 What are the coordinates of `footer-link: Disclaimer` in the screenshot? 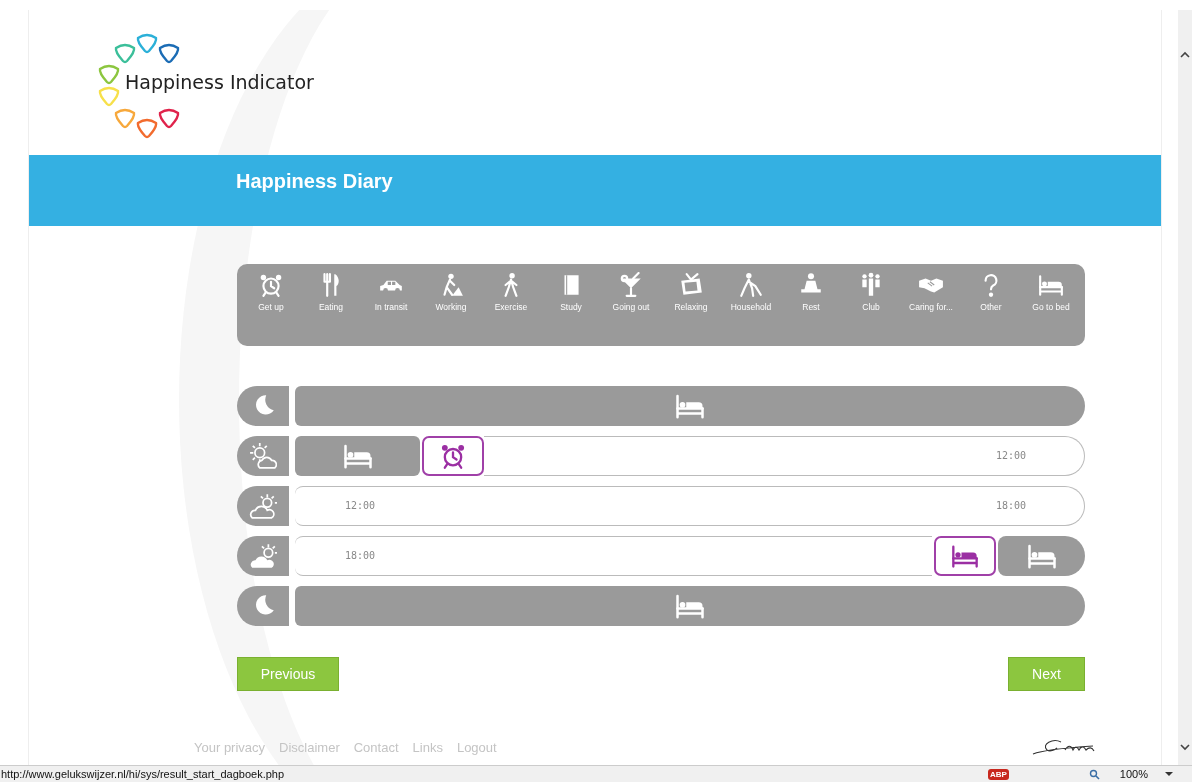 It's located at (309, 747).